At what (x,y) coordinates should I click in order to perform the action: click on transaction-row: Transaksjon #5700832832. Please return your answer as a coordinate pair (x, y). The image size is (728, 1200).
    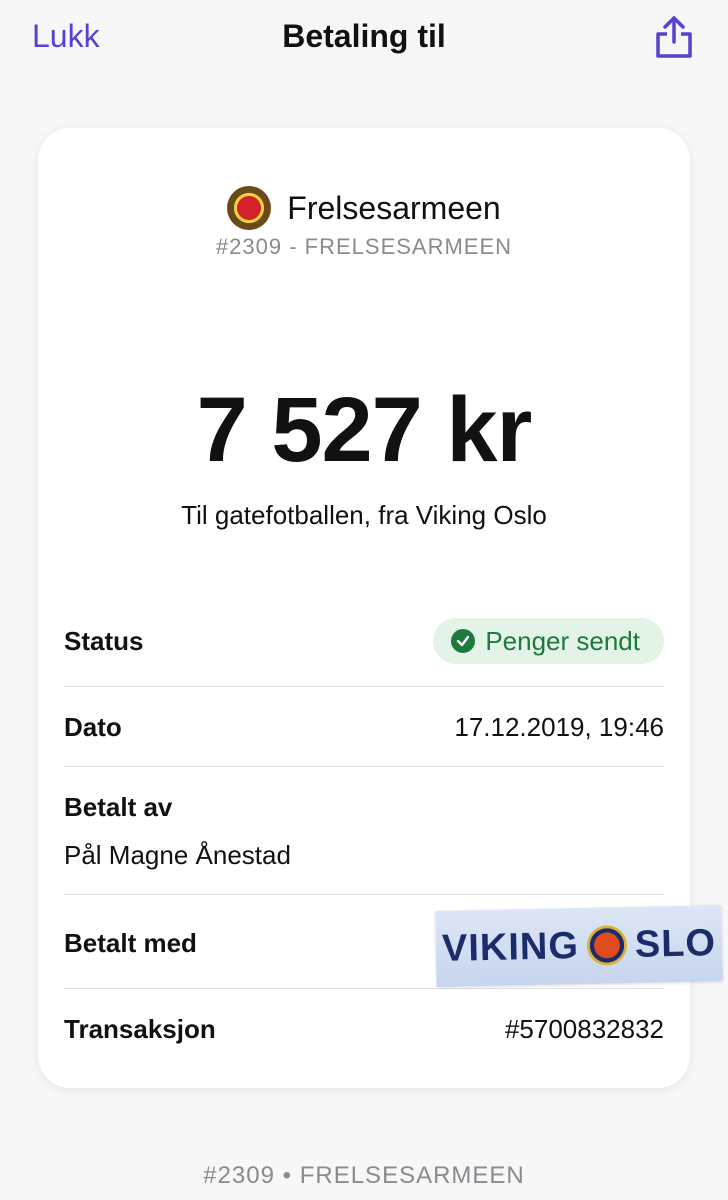
    Looking at the image, I should click on (364, 1031).